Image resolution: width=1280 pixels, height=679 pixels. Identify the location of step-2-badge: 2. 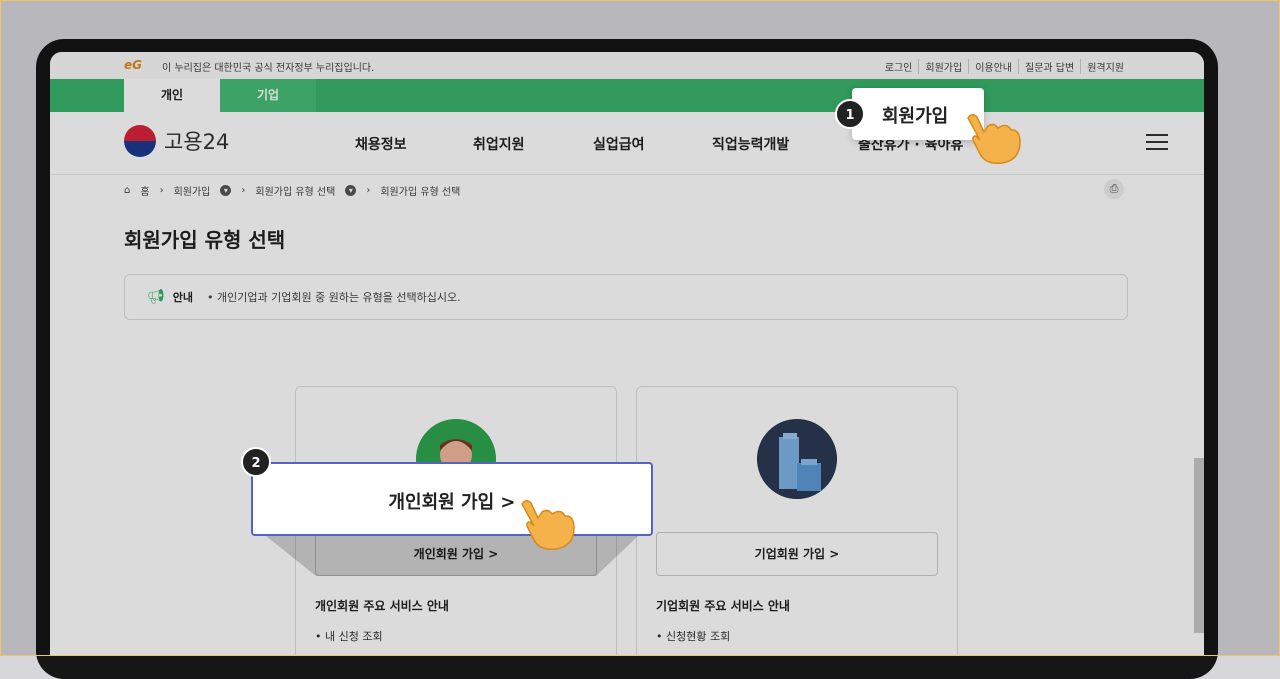
(256, 462).